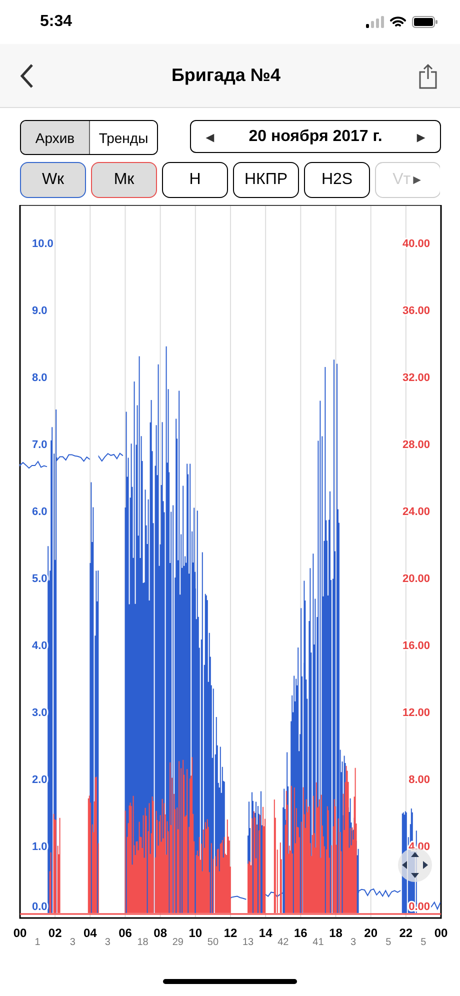 Image resolution: width=460 pixels, height=996 pixels. Describe the element at coordinates (40, 378) in the screenshot. I see `left-axis-label: 8.0` at that location.